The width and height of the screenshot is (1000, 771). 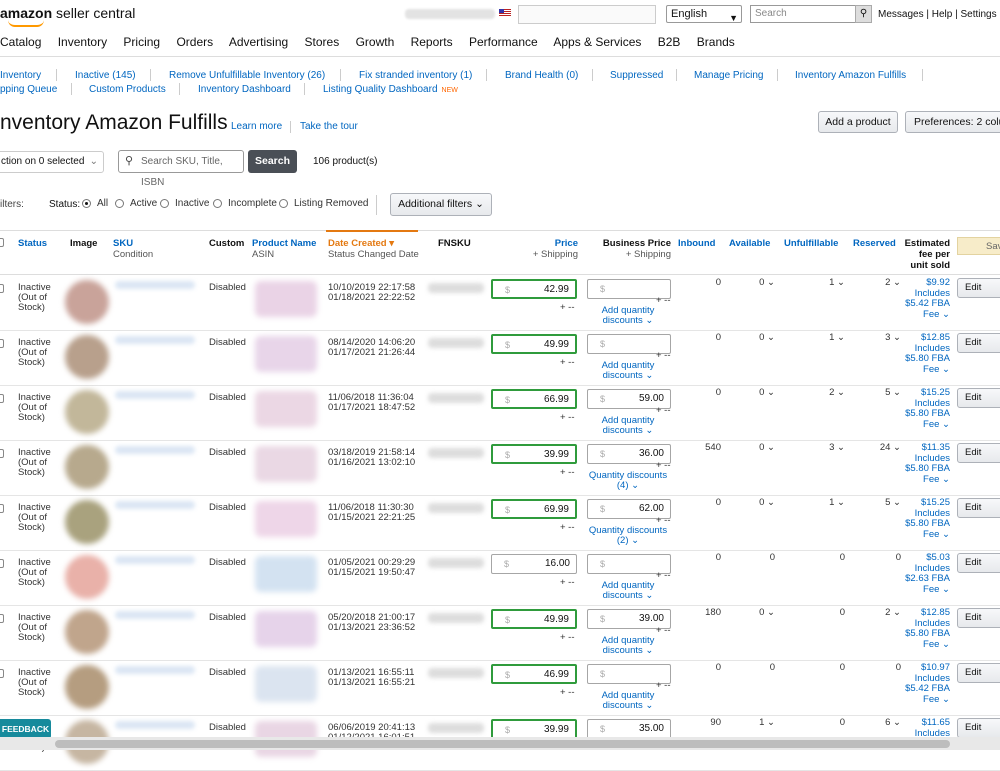 I want to click on subnav-inventory: Inventory, so click(x=20, y=75).